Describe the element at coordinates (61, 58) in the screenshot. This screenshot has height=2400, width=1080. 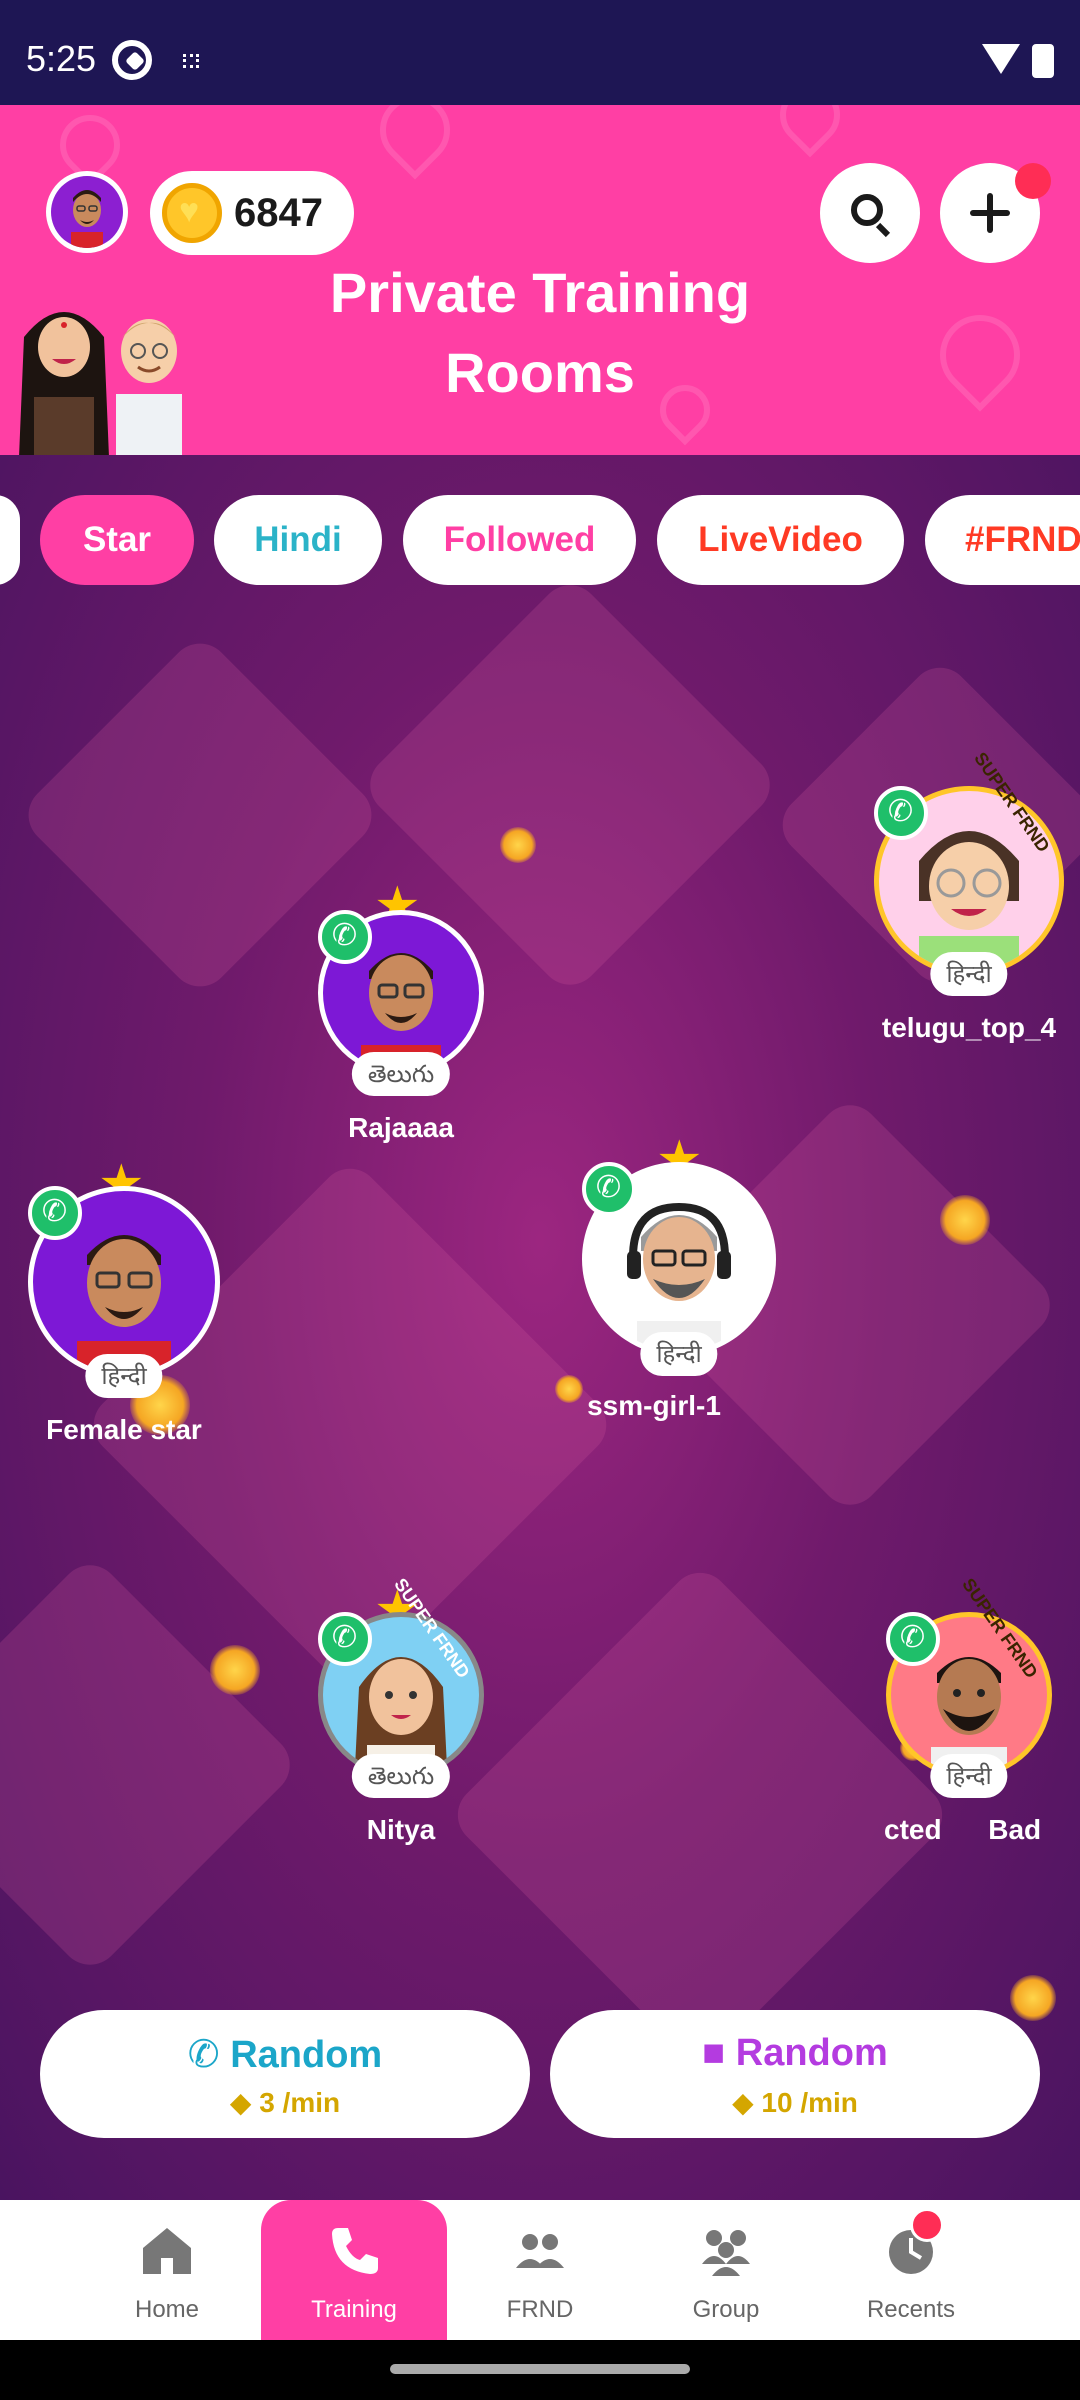
I see `status-time: 5:25` at that location.